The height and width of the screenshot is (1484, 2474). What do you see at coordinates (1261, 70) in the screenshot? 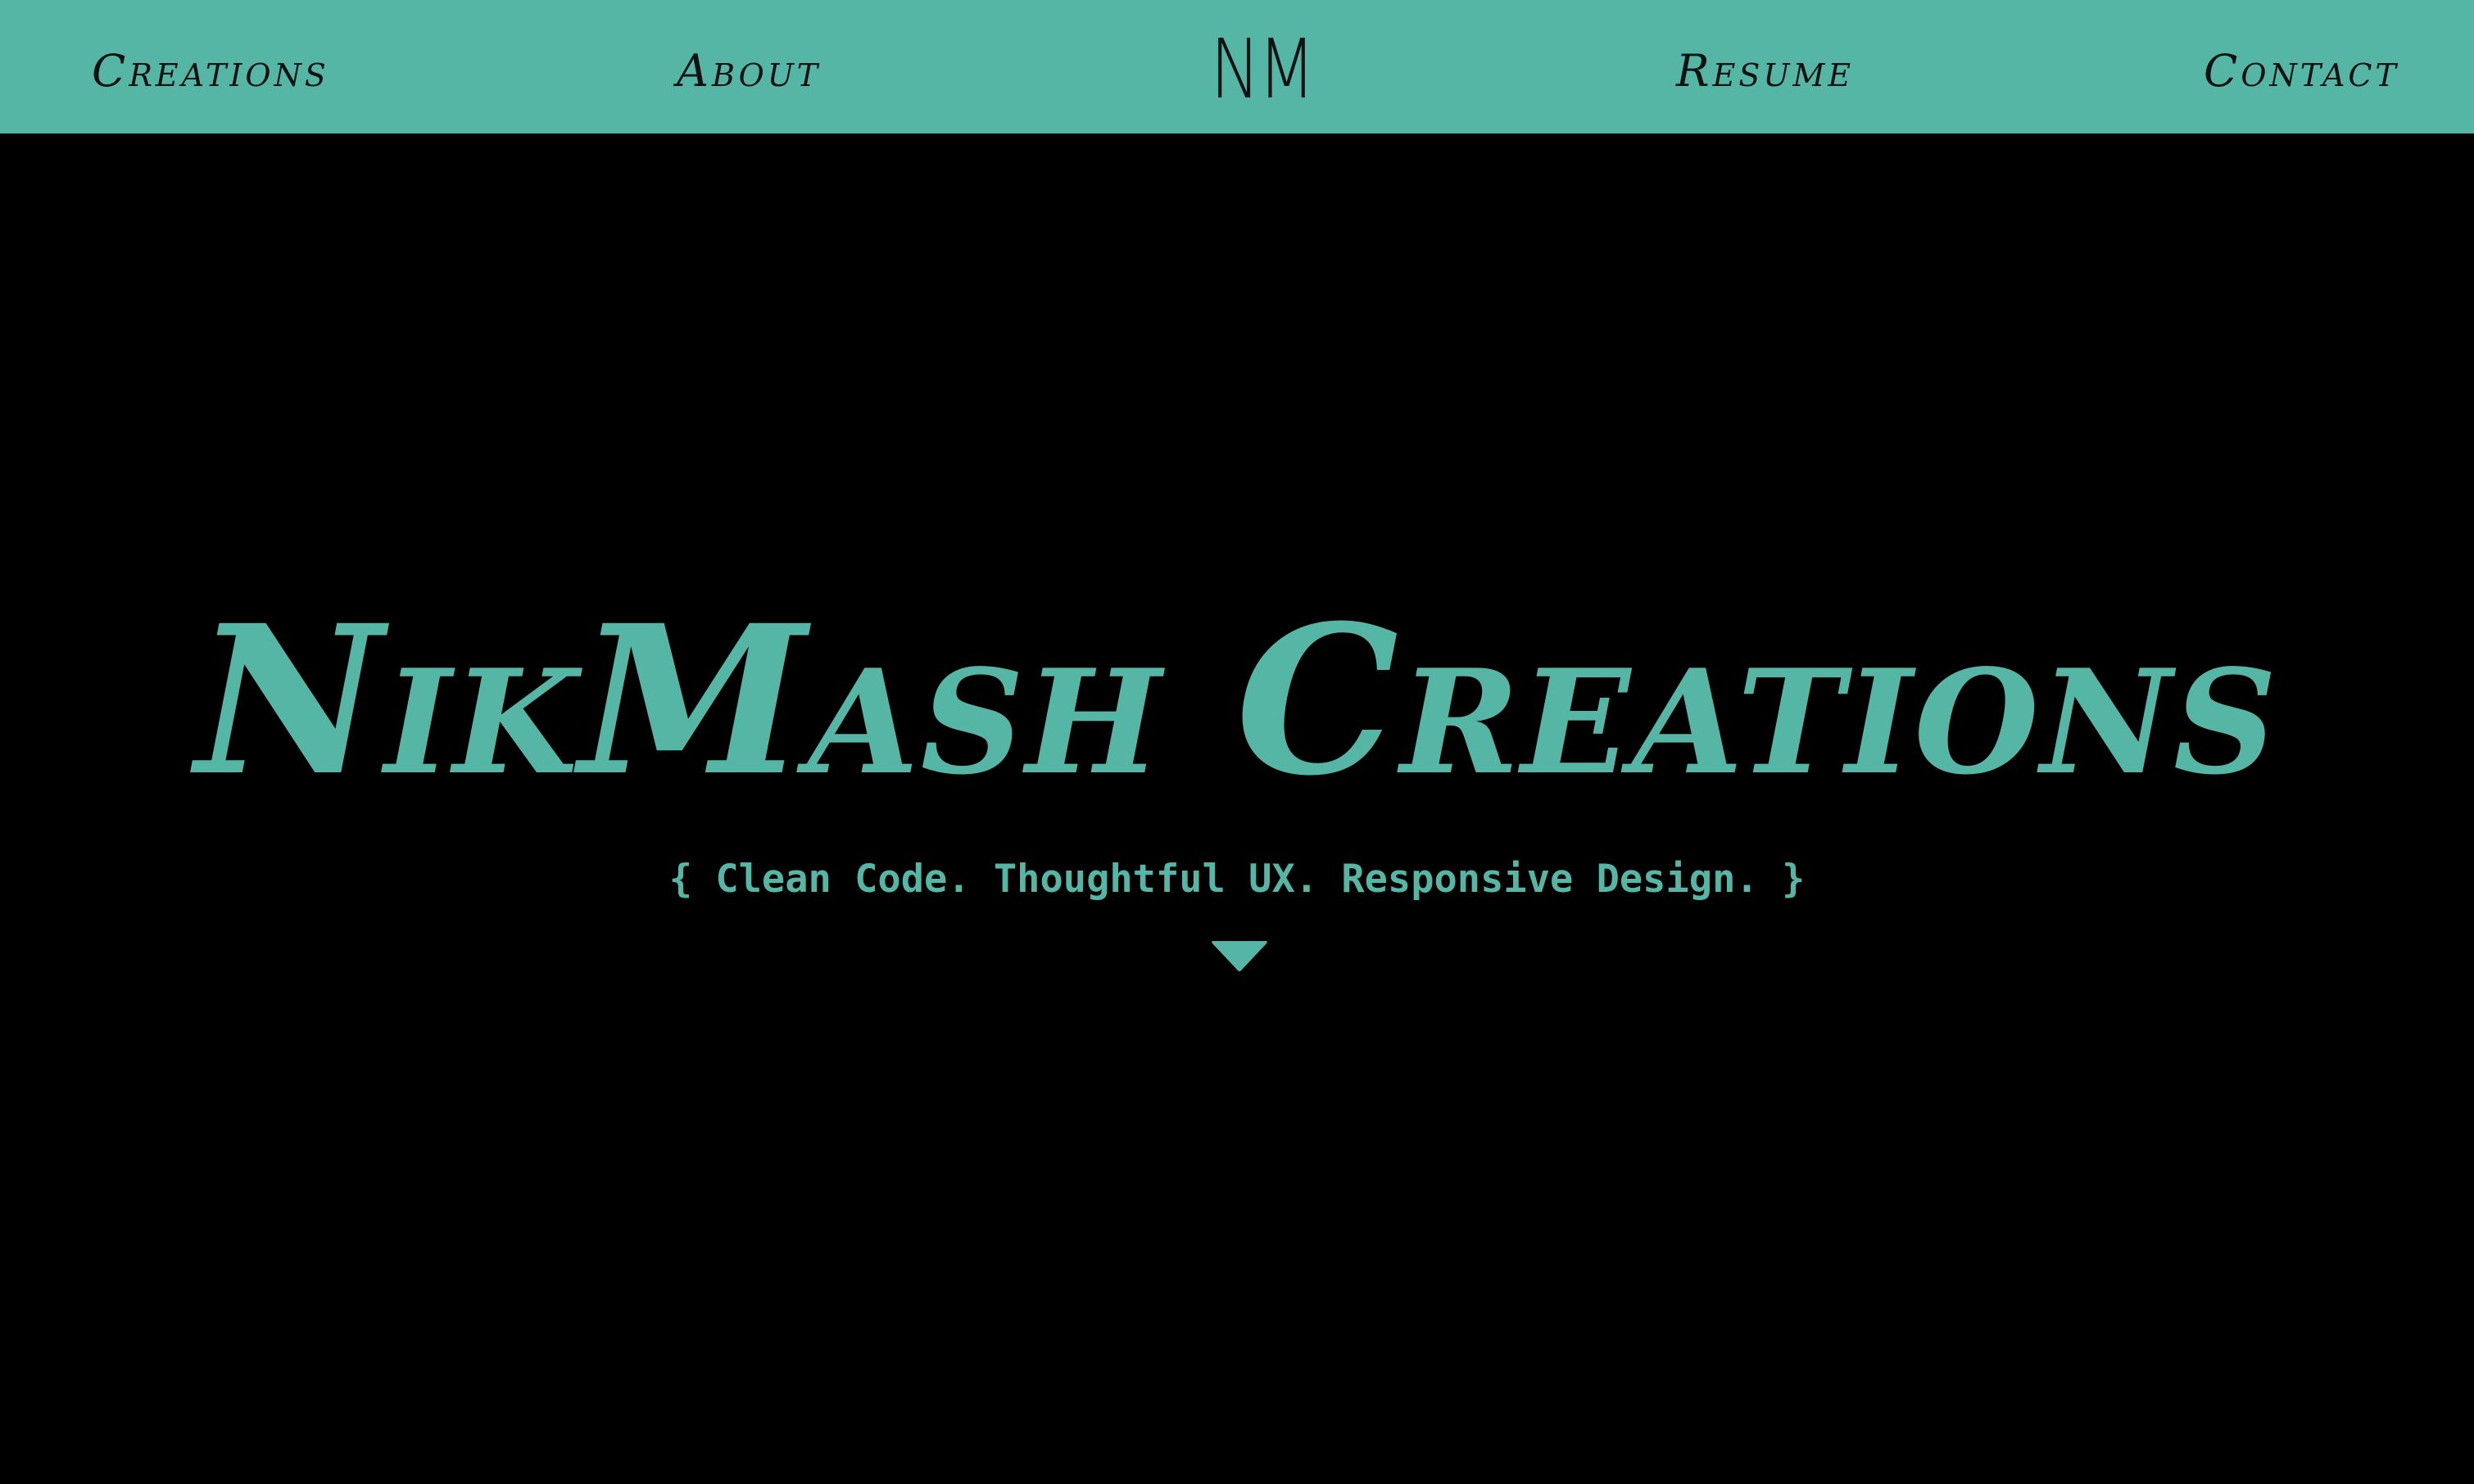
I see `site-logo: NM` at bounding box center [1261, 70].